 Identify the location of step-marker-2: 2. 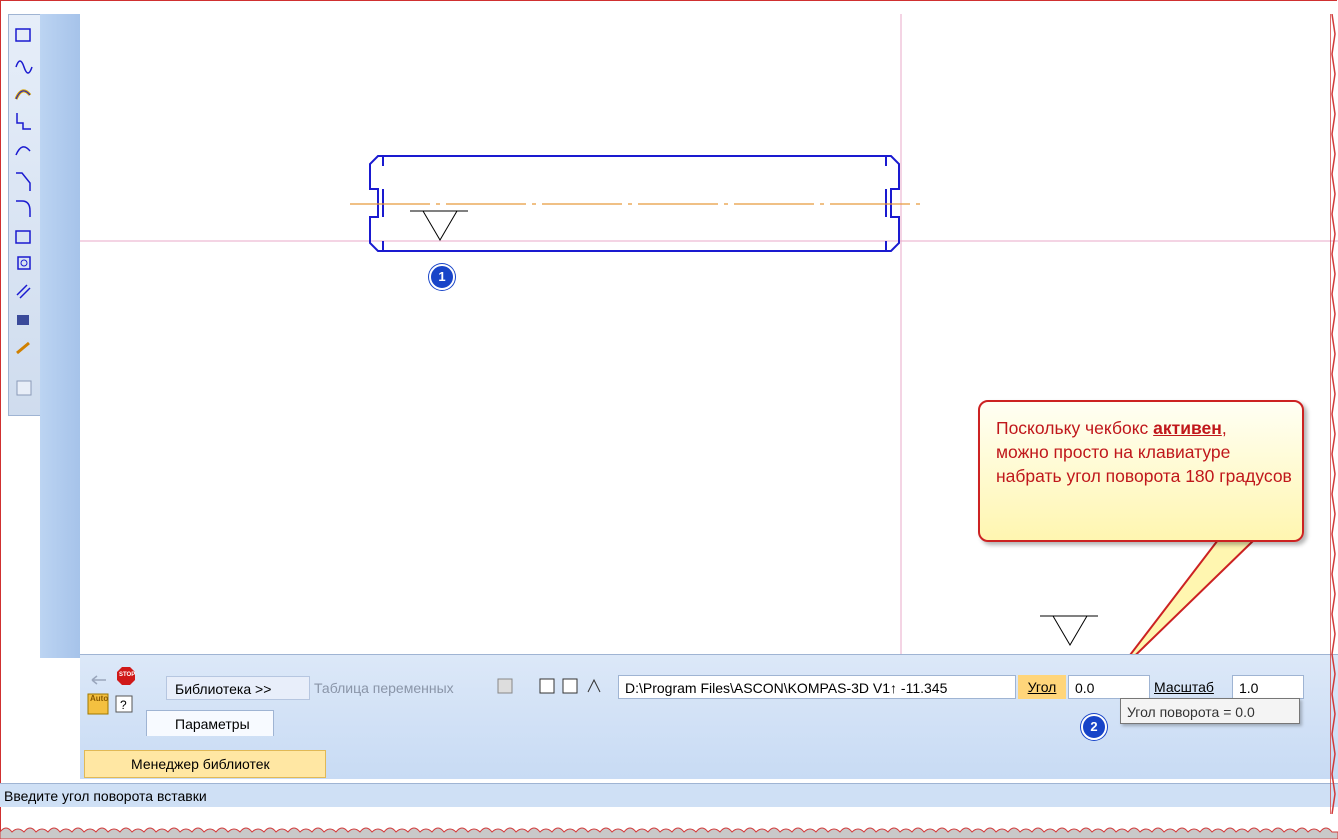
(1094, 727).